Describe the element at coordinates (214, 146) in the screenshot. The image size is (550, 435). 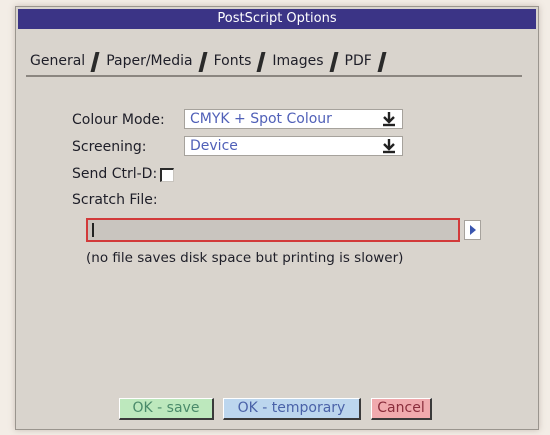
I see `screening-value: Device` at that location.